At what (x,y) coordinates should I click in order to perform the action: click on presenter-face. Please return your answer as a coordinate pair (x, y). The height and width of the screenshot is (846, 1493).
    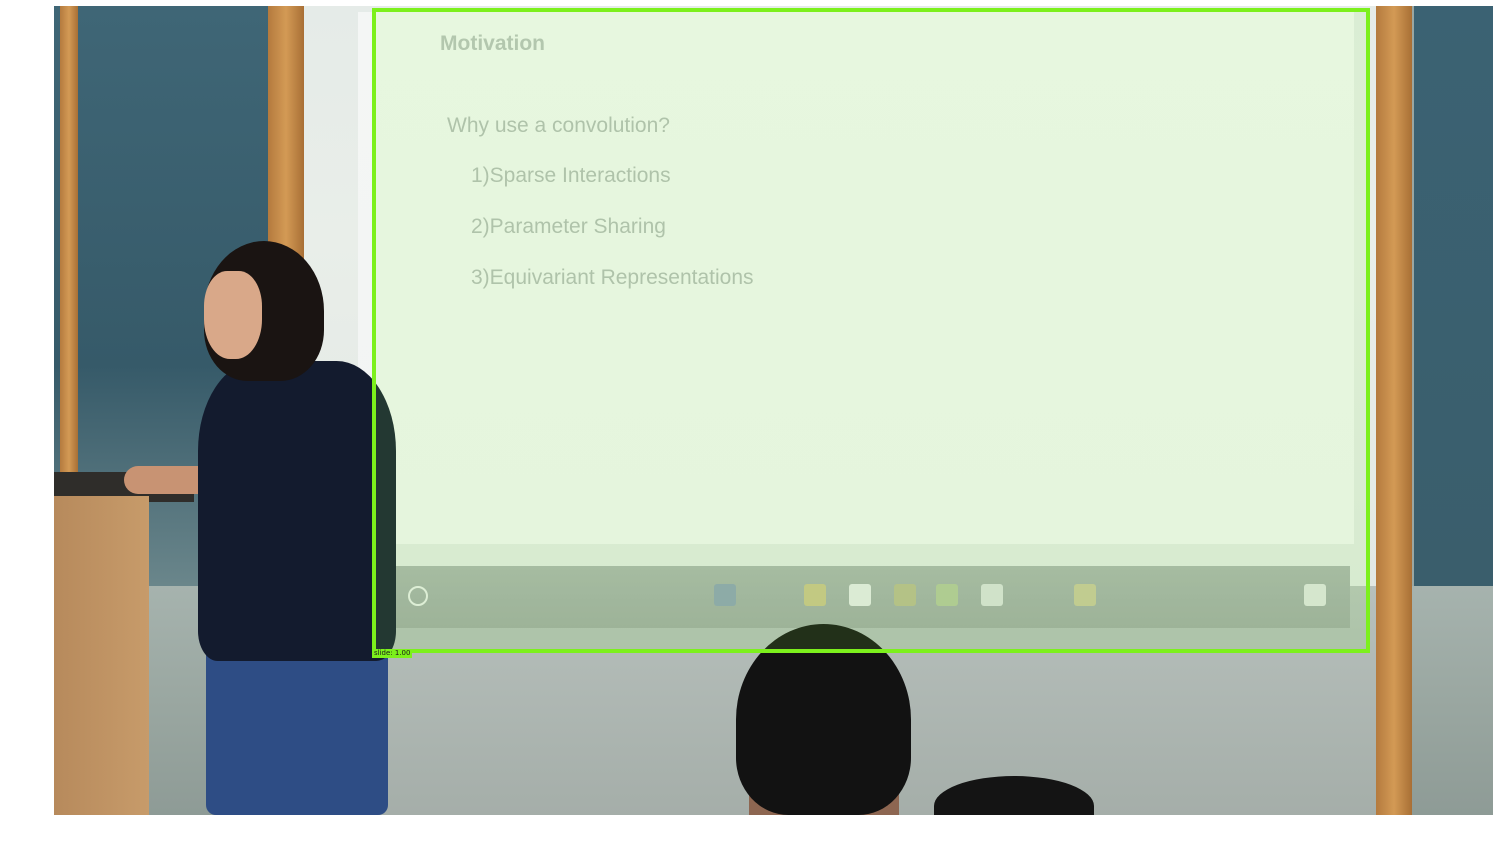
    Looking at the image, I should click on (233, 315).